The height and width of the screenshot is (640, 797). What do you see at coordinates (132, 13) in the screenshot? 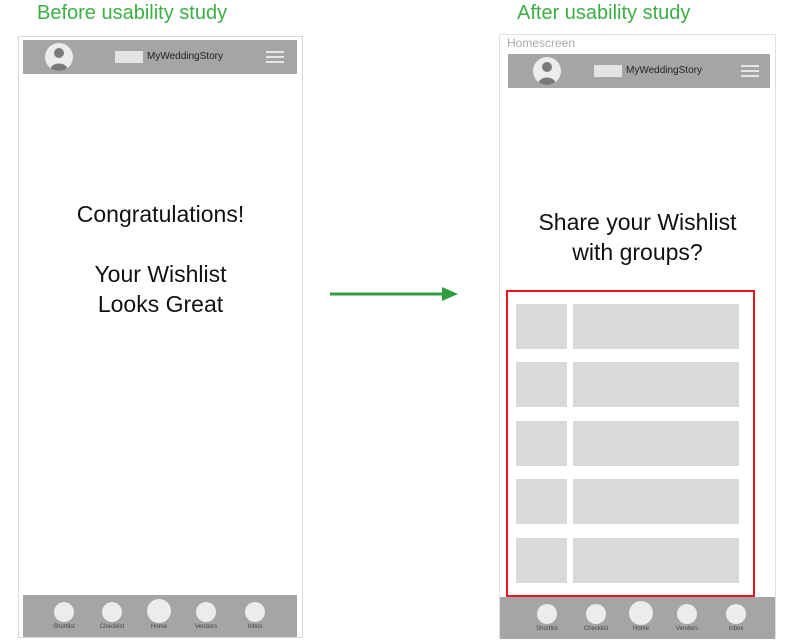
I see `before-caption: Before usability study` at bounding box center [132, 13].